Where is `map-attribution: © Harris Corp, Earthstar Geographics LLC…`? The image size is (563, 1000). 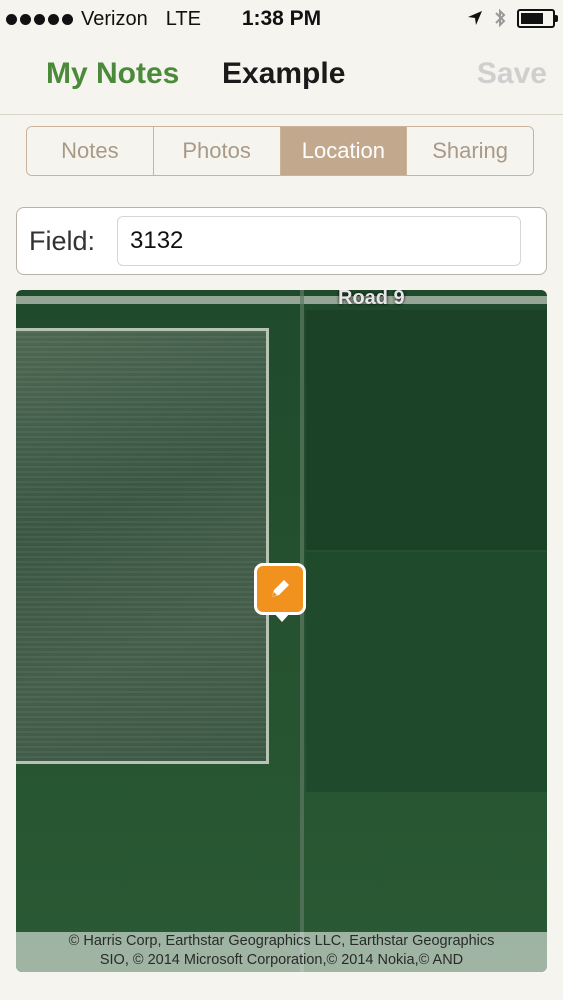
map-attribution: © Harris Corp, Earthstar Geographics LLC… is located at coordinates (281, 952).